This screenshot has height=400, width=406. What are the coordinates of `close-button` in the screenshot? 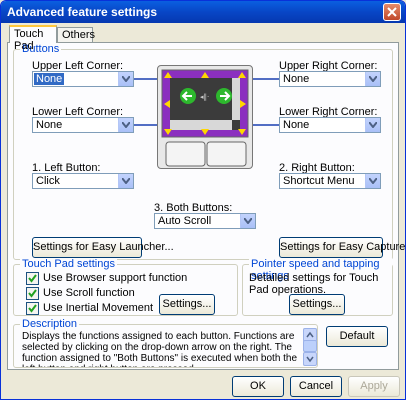 It's located at (392, 12).